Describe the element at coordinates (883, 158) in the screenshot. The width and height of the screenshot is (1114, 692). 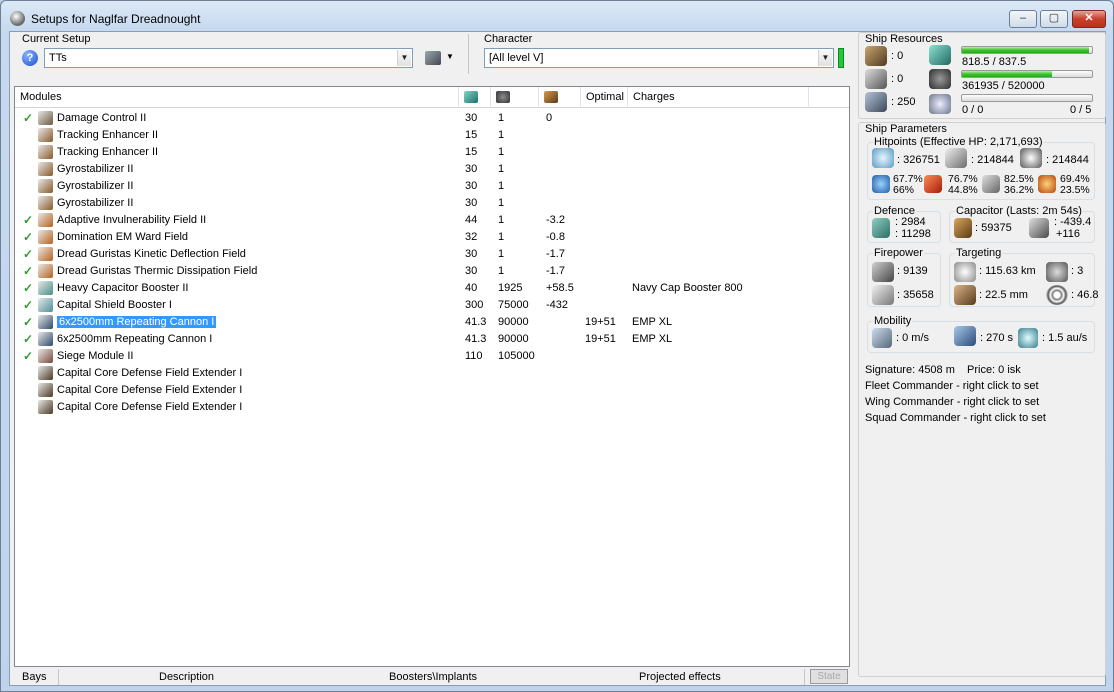
I see `shield-icon` at that location.